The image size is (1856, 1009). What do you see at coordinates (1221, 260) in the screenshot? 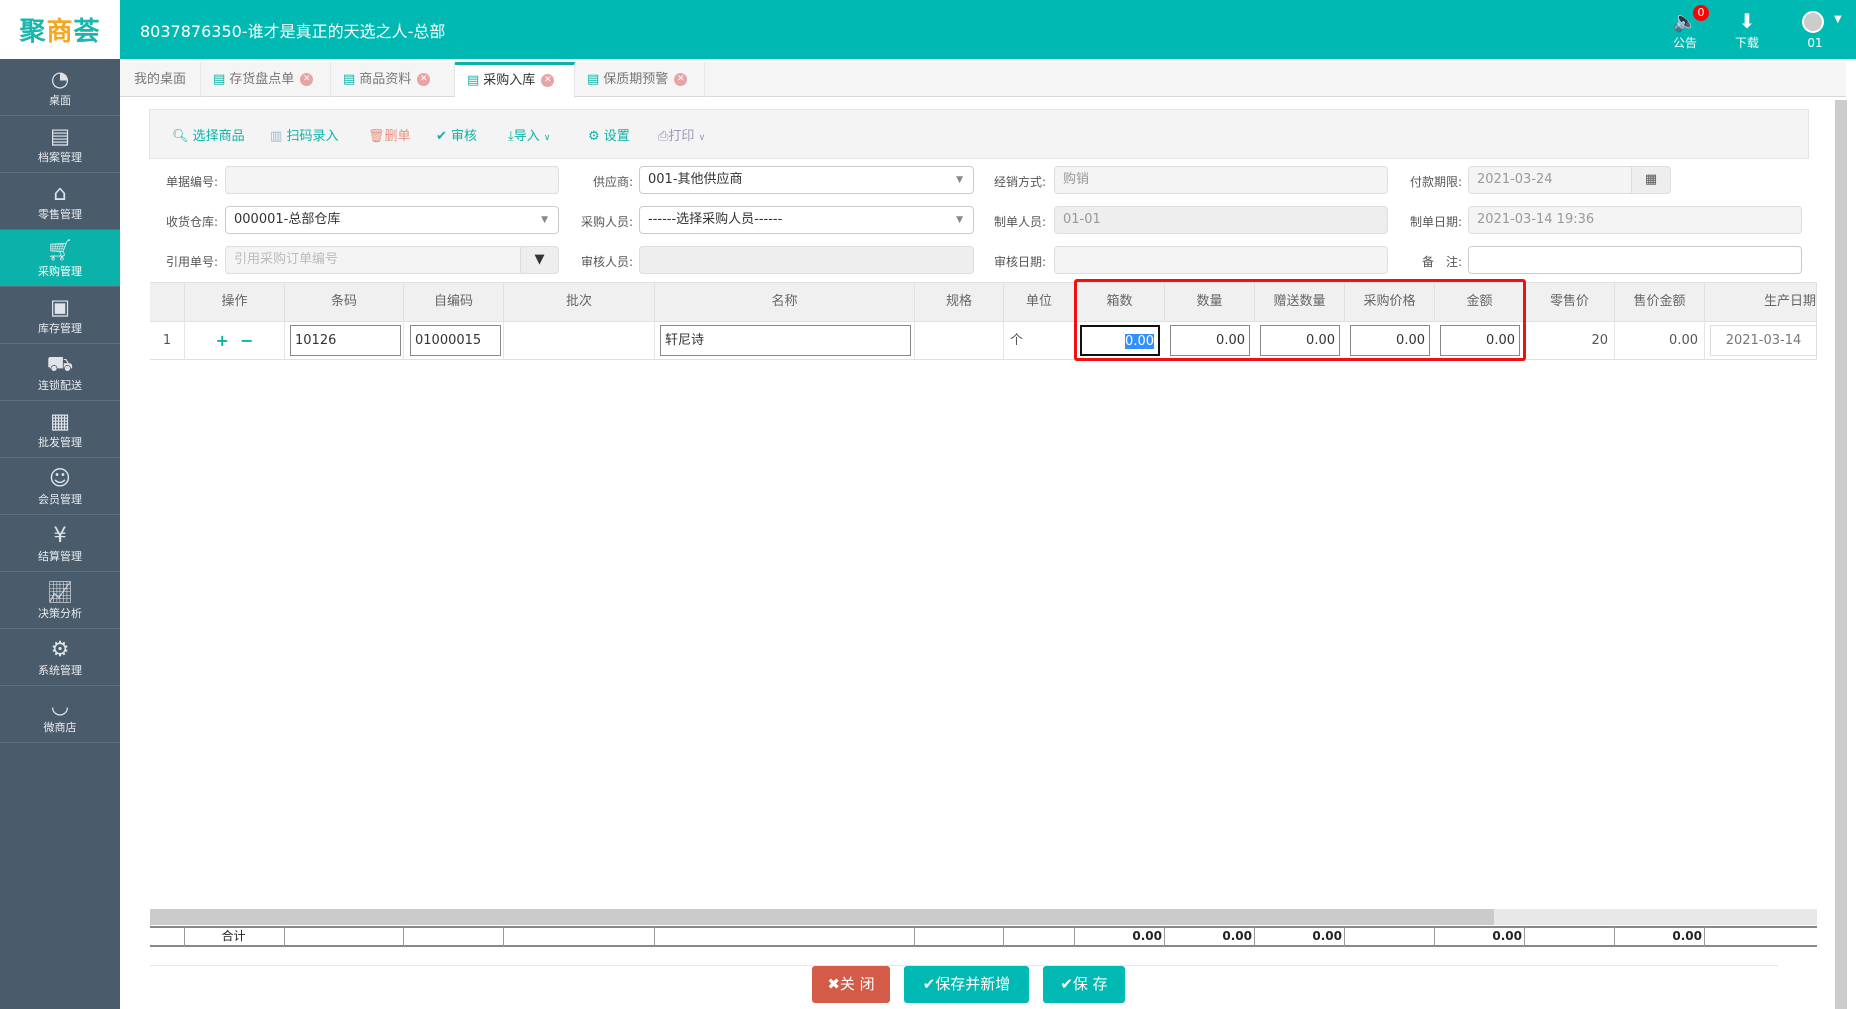
I see `audit-date-input` at bounding box center [1221, 260].